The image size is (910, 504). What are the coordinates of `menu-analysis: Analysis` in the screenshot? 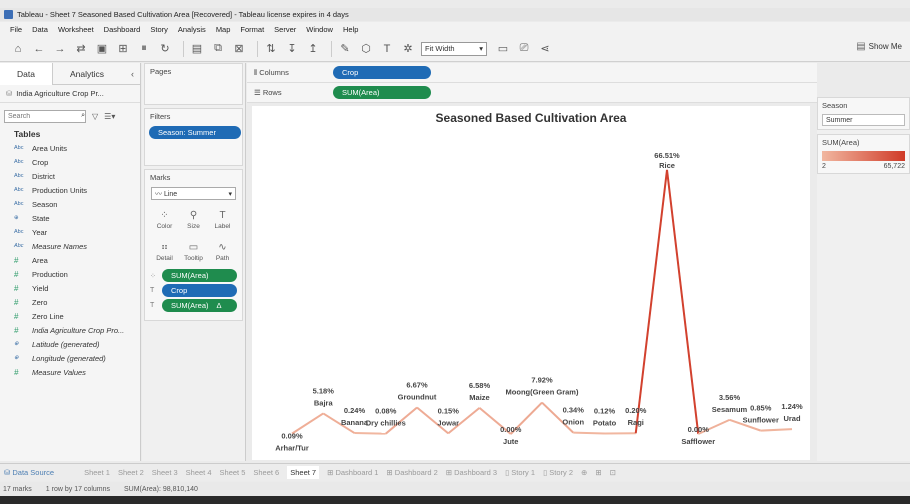 It's located at (192, 29).